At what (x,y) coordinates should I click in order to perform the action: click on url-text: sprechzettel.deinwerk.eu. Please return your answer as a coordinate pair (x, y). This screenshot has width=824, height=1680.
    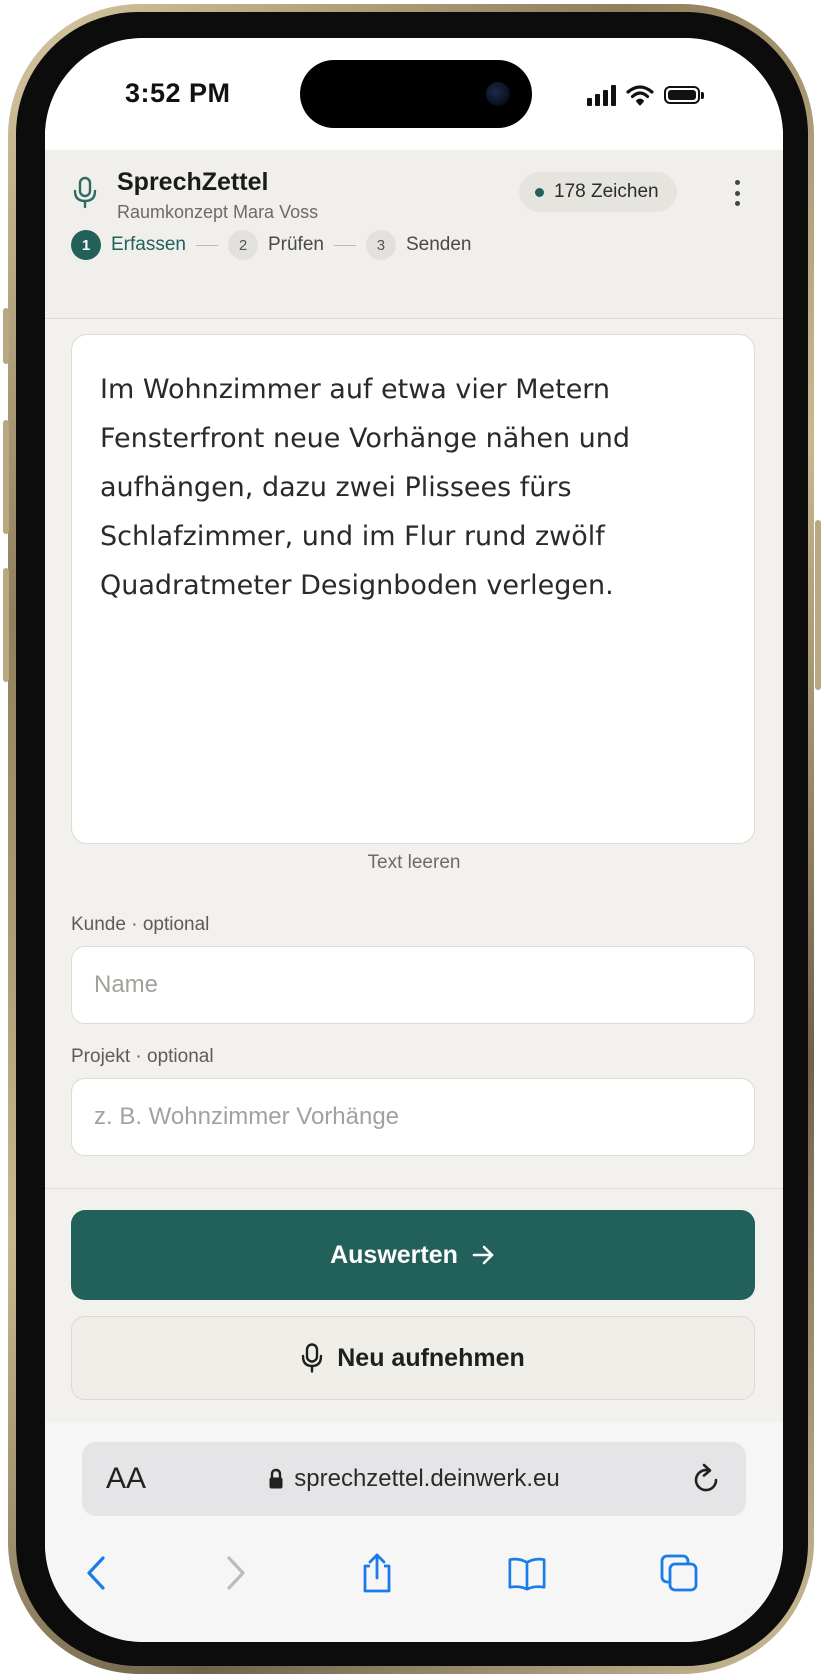
    Looking at the image, I should click on (427, 1478).